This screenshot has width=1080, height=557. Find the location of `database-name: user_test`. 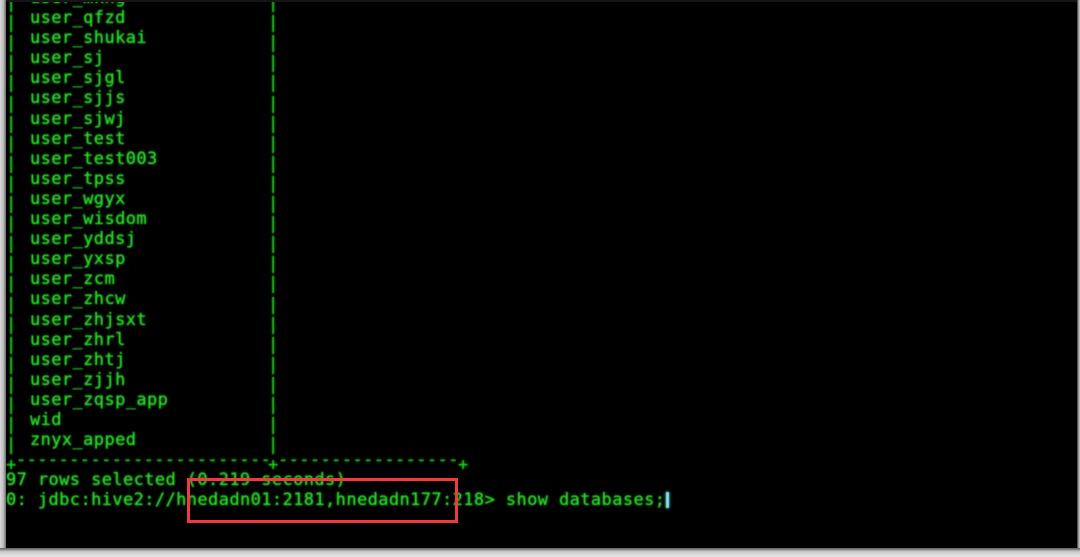

database-name: user_test is located at coordinates (78, 138).